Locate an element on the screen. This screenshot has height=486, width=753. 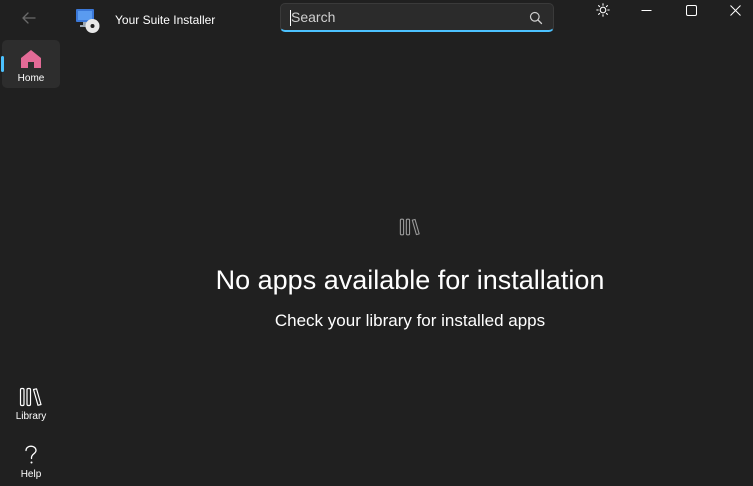
empty-state-title: No apps available for installation is located at coordinates (410, 280).